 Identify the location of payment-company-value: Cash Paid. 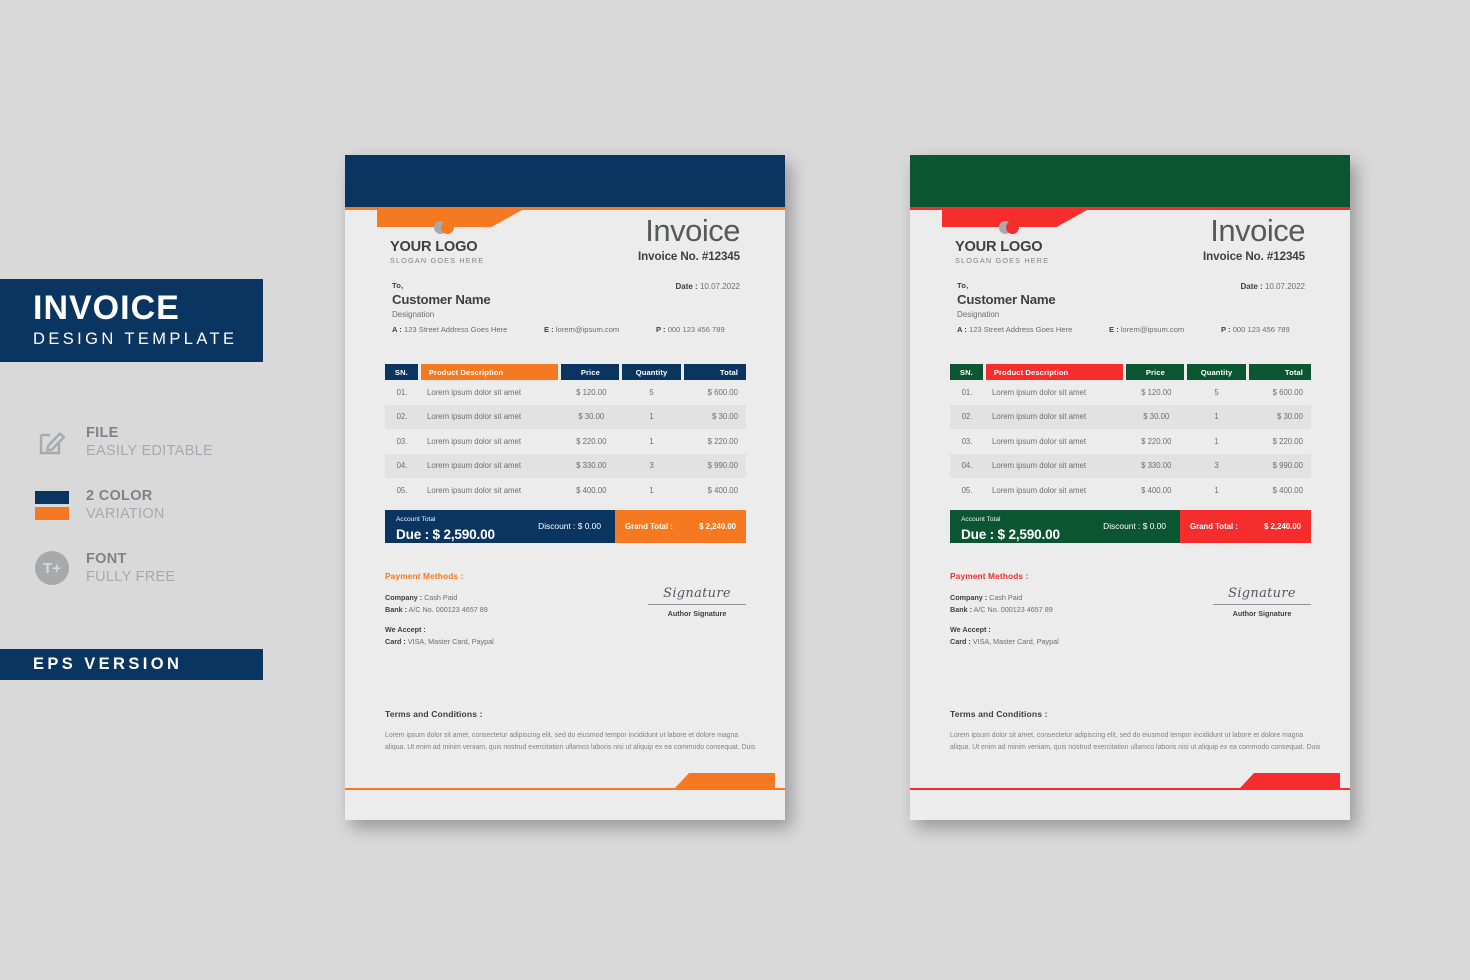
(1006, 597).